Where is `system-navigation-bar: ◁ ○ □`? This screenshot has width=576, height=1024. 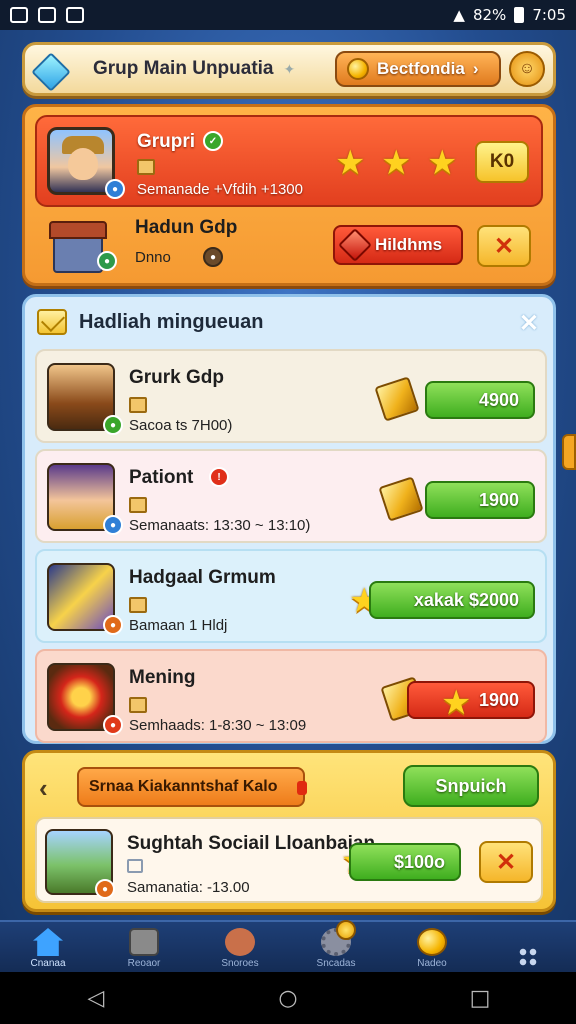
system-navigation-bar: ◁ ○ □ is located at coordinates (288, 998).